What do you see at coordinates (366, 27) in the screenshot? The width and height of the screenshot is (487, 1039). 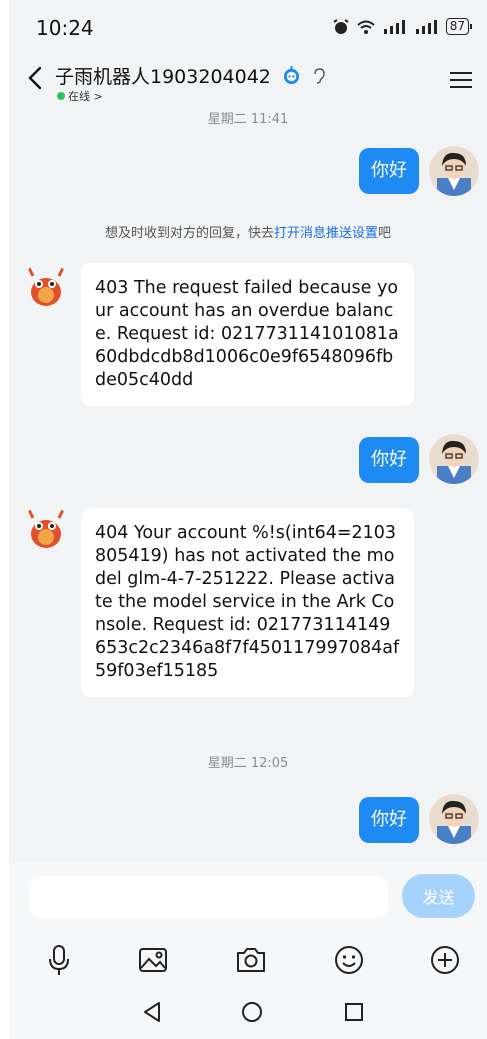 I see `wifi-icon` at bounding box center [366, 27].